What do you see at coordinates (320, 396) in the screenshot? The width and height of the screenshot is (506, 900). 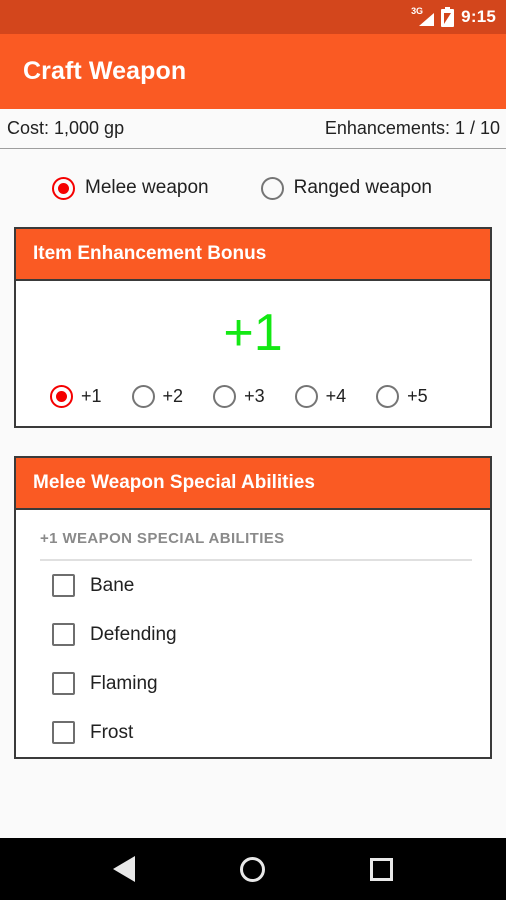 I see `radio-bonus-plus4: +4` at bounding box center [320, 396].